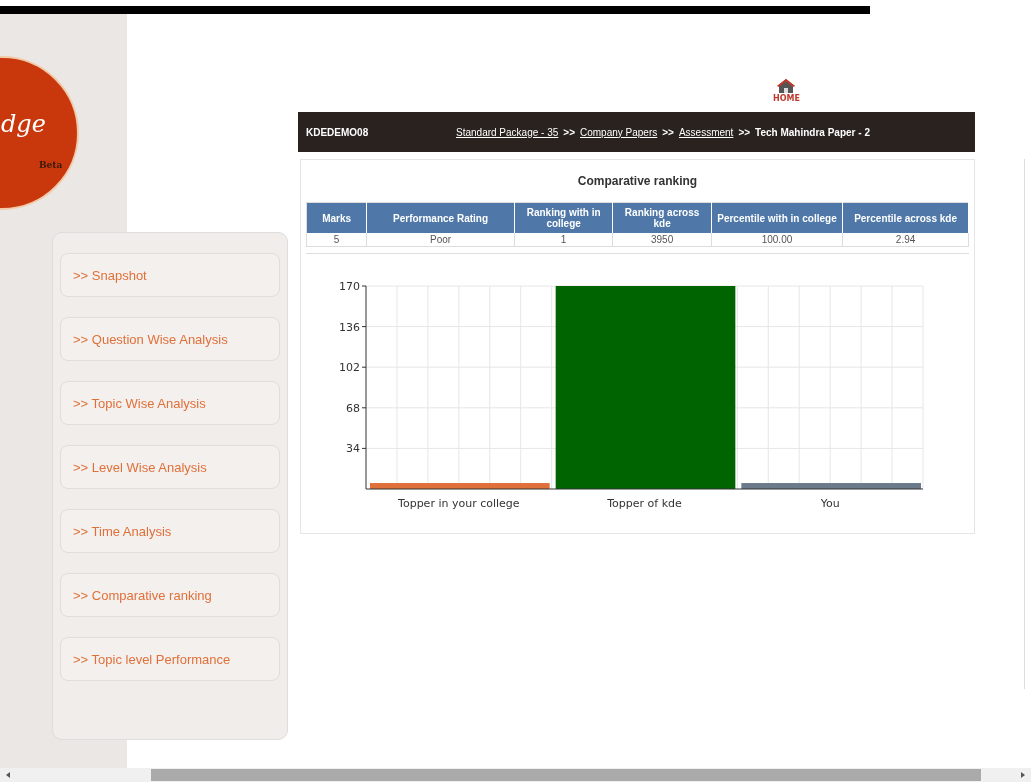  I want to click on column-header: Marks, so click(336, 217).